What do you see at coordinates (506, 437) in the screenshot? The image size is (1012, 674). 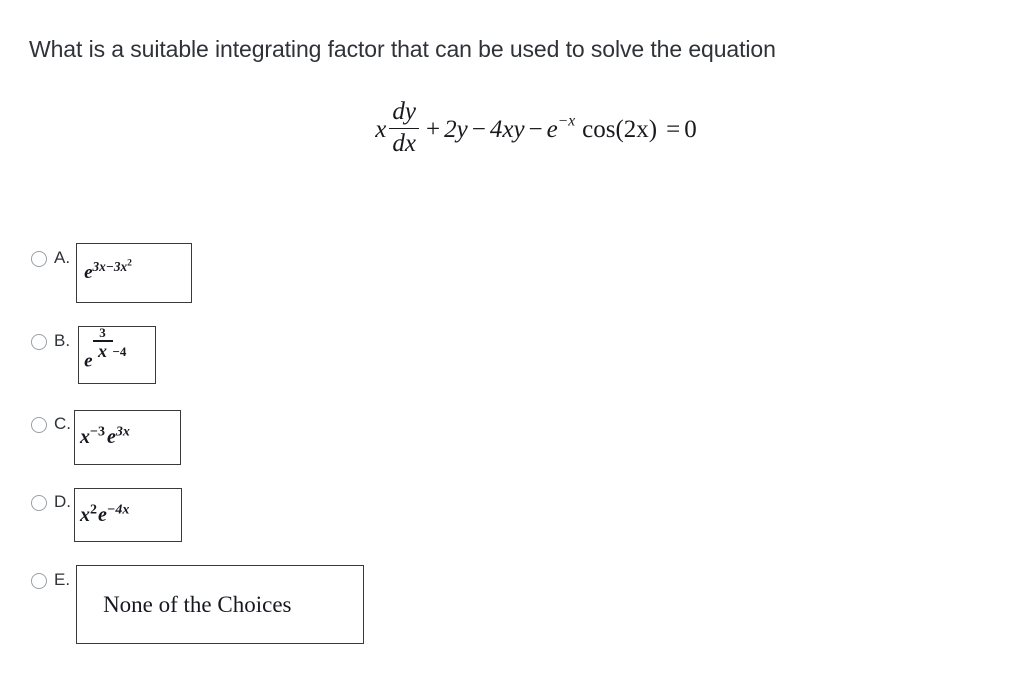 I see `choice-row-c: C. x−3 e3x` at bounding box center [506, 437].